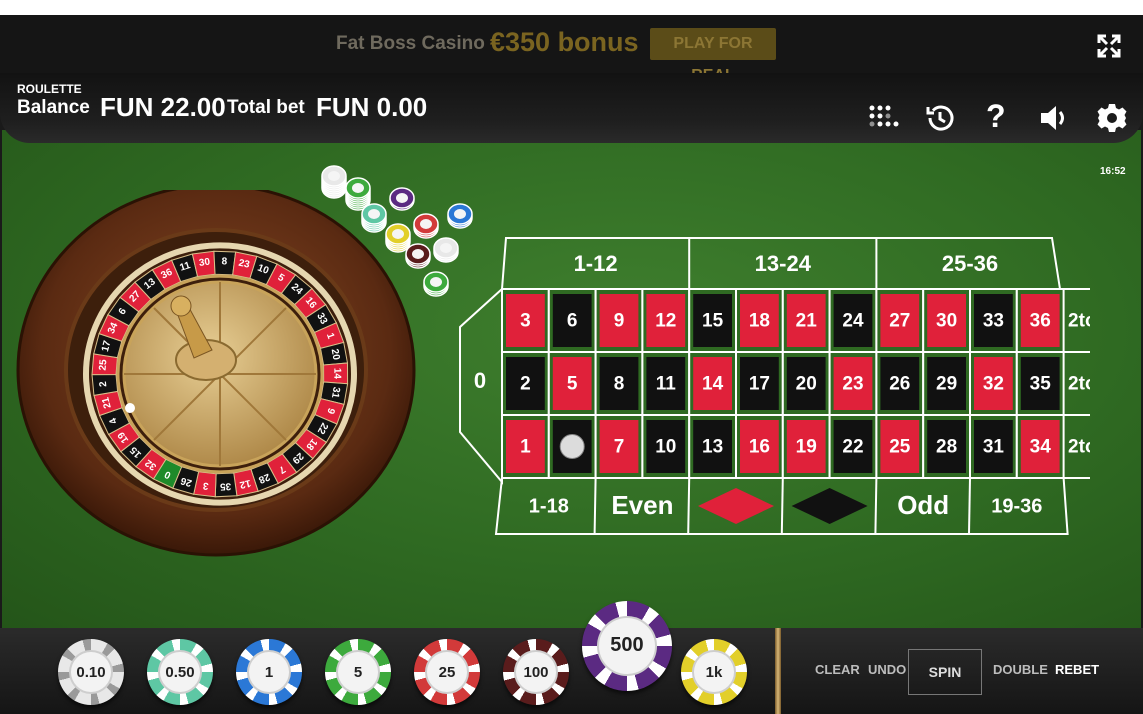  Describe the element at coordinates (887, 669) in the screenshot. I see `undo-button: UNDO` at that location.